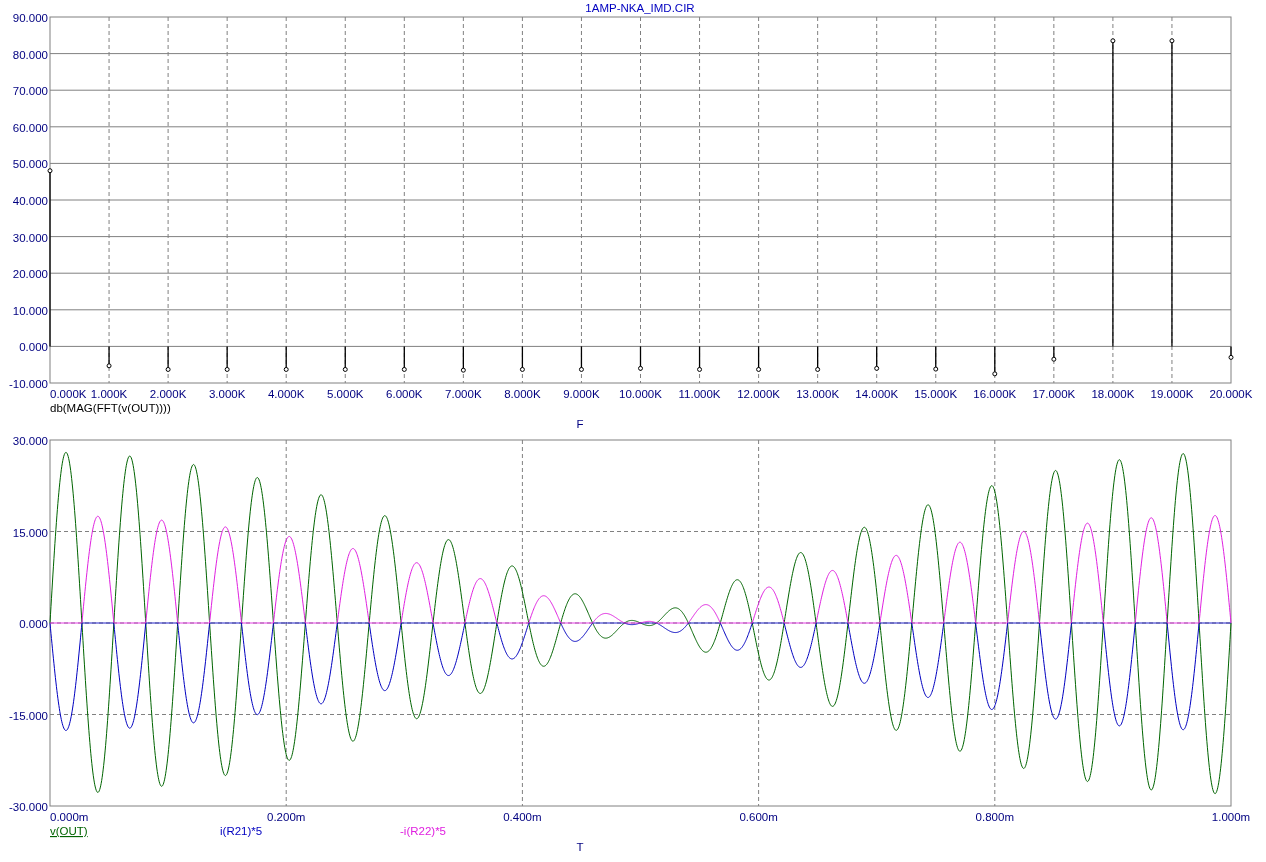 This screenshot has height=862, width=1266. I want to click on axis-tick-label: 0.400m, so click(522, 817).